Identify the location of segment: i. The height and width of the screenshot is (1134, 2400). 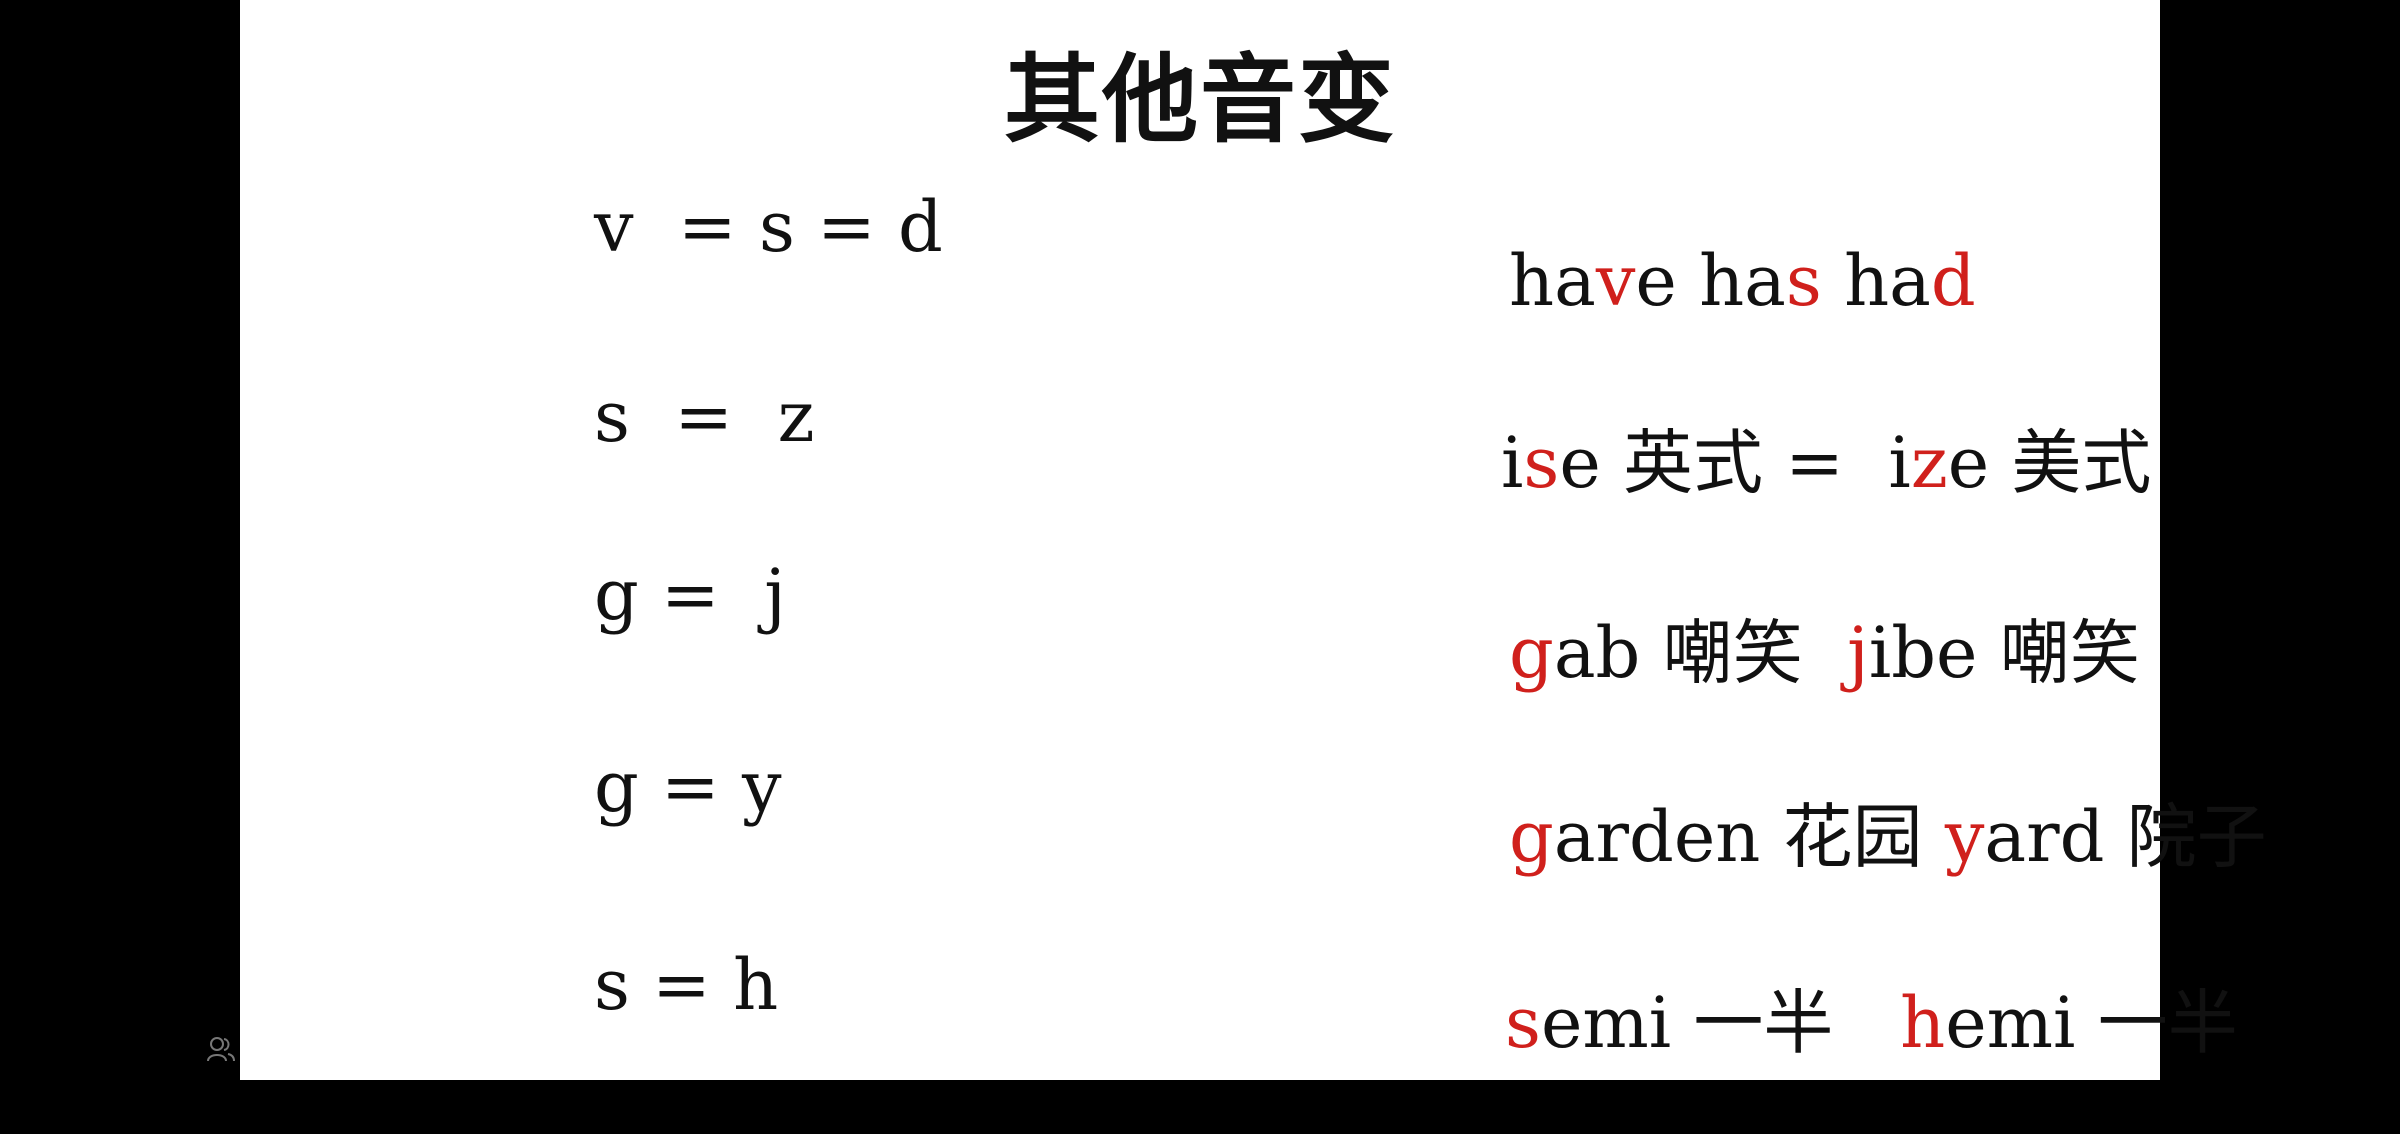
(1512, 463).